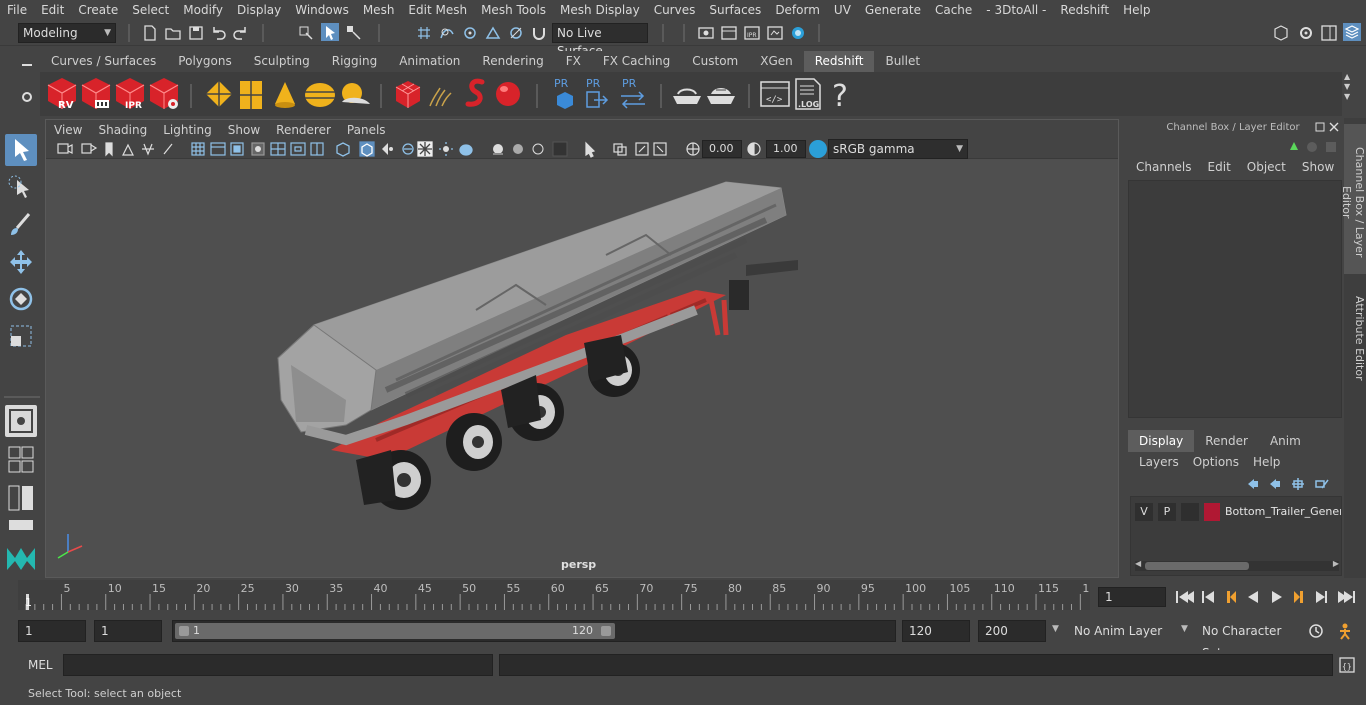  What do you see at coordinates (1132, 597) in the screenshot?
I see `current-frame-field: 1` at bounding box center [1132, 597].